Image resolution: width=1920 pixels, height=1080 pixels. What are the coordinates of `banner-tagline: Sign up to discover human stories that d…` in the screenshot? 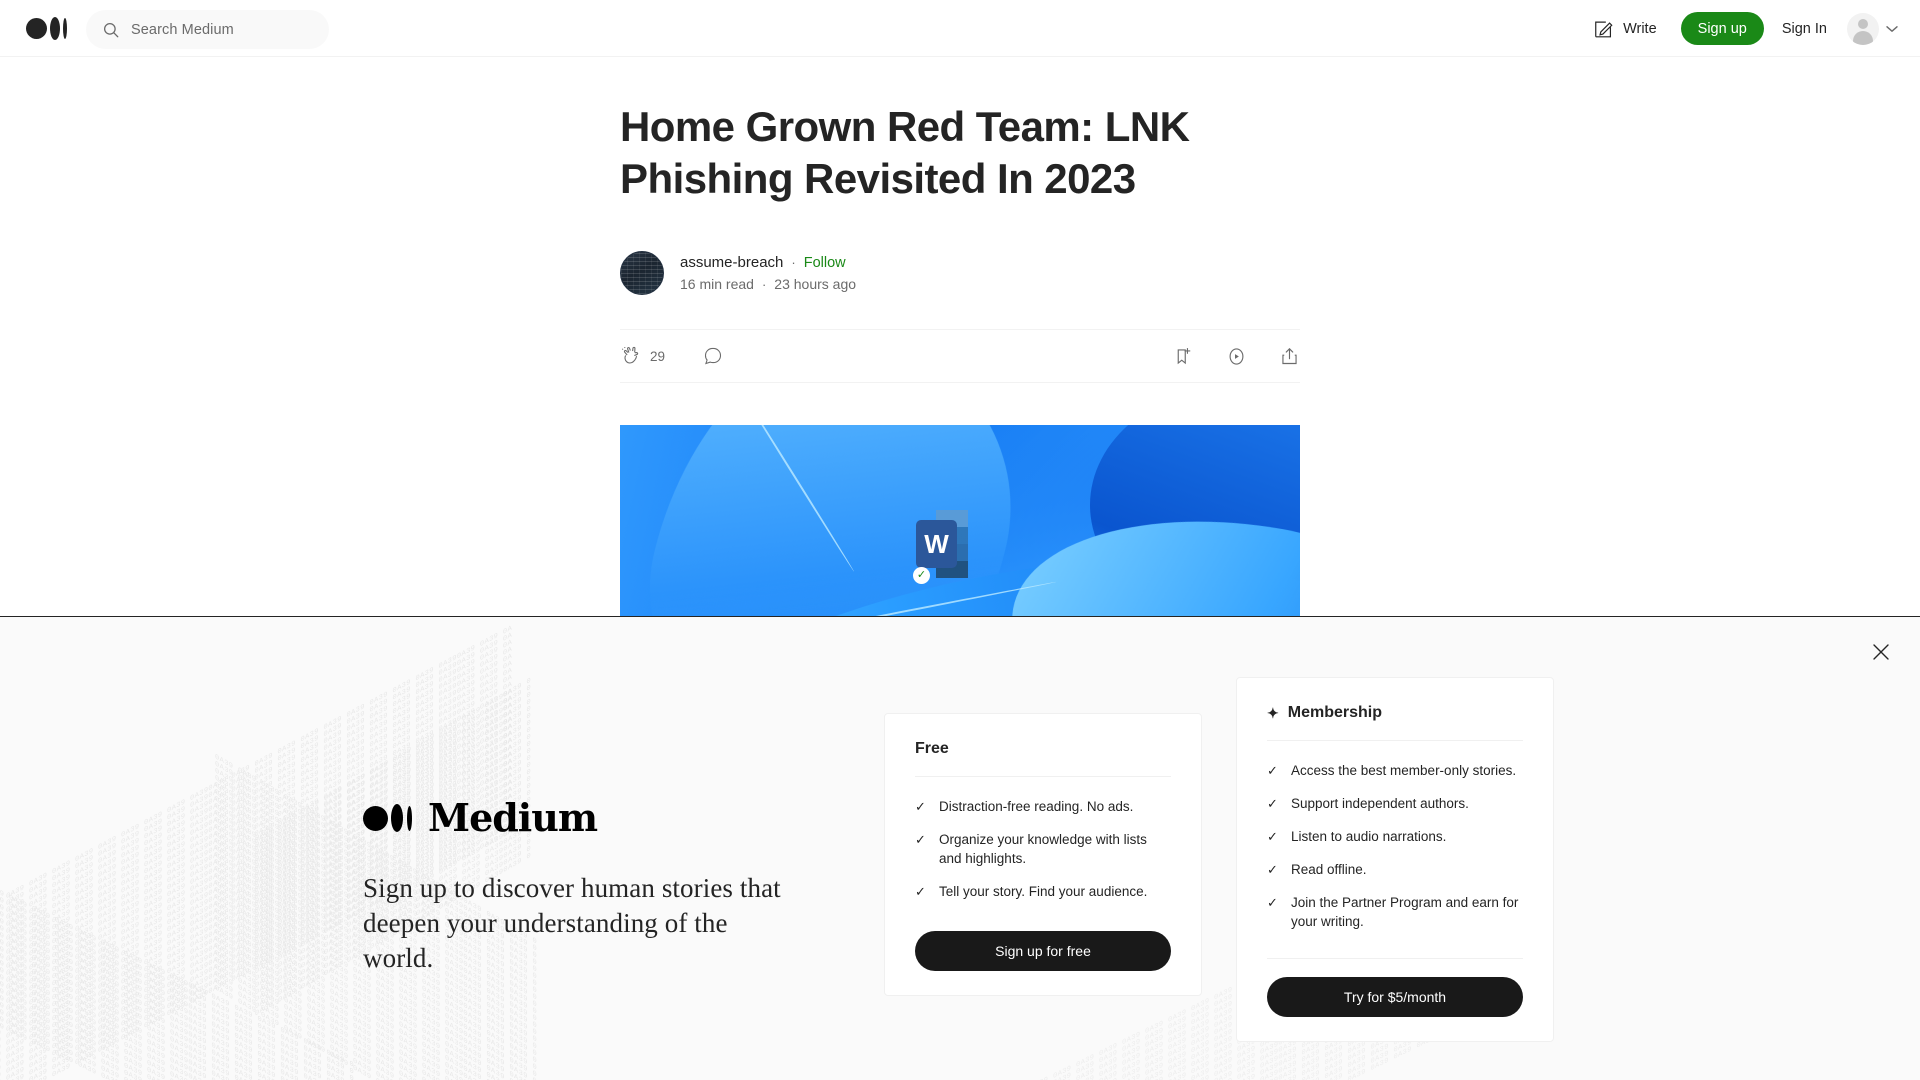 It's located at (572, 923).